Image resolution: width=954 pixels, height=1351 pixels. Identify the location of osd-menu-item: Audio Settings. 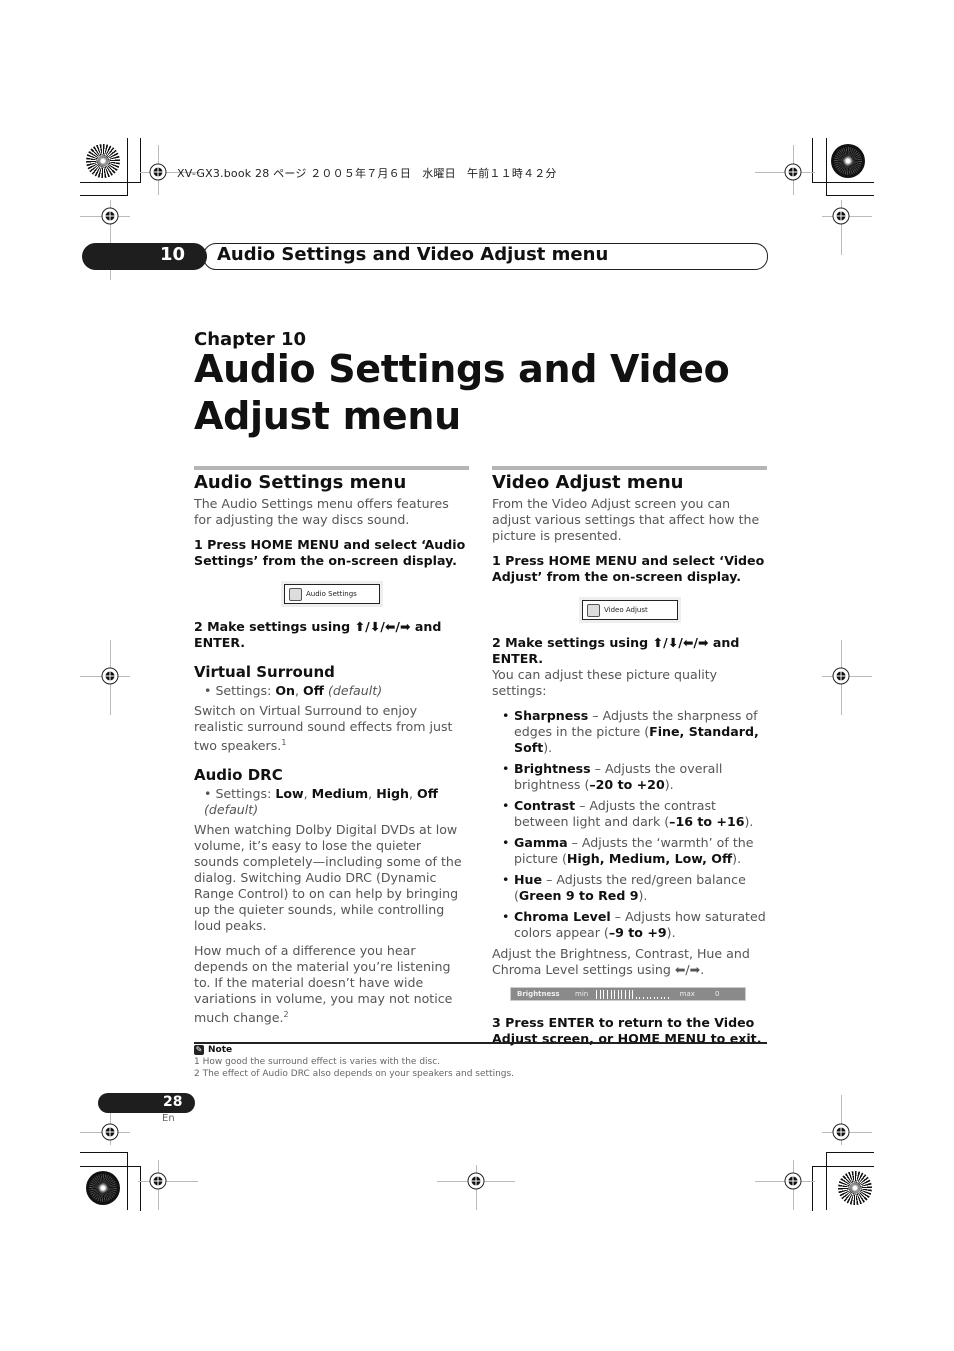
(332, 594).